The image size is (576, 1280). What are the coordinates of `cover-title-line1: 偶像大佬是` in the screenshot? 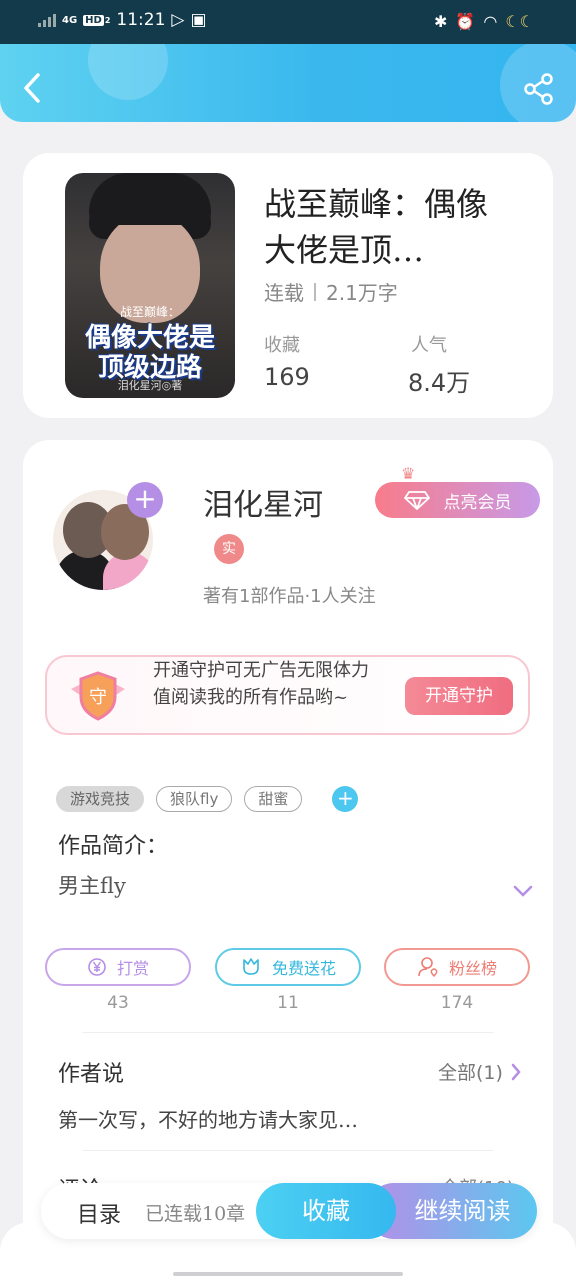 It's located at (149, 338).